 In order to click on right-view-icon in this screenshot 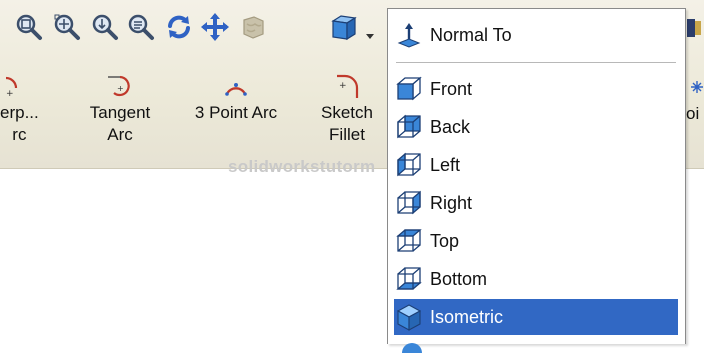, I will do `click(409, 203)`.